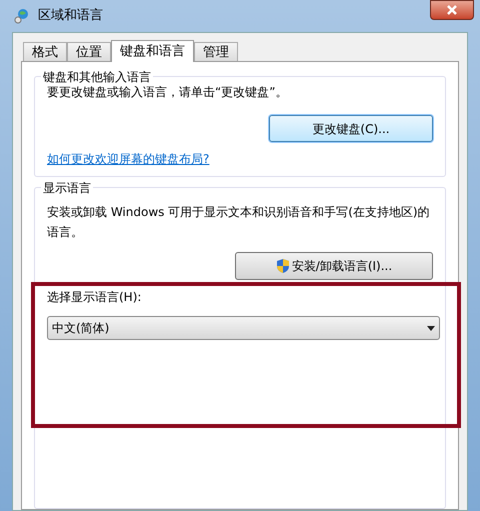 The width and height of the screenshot is (480, 511). Describe the element at coordinates (94, 297) in the screenshot. I see `select-label: 选择显示语言(H):` at that location.